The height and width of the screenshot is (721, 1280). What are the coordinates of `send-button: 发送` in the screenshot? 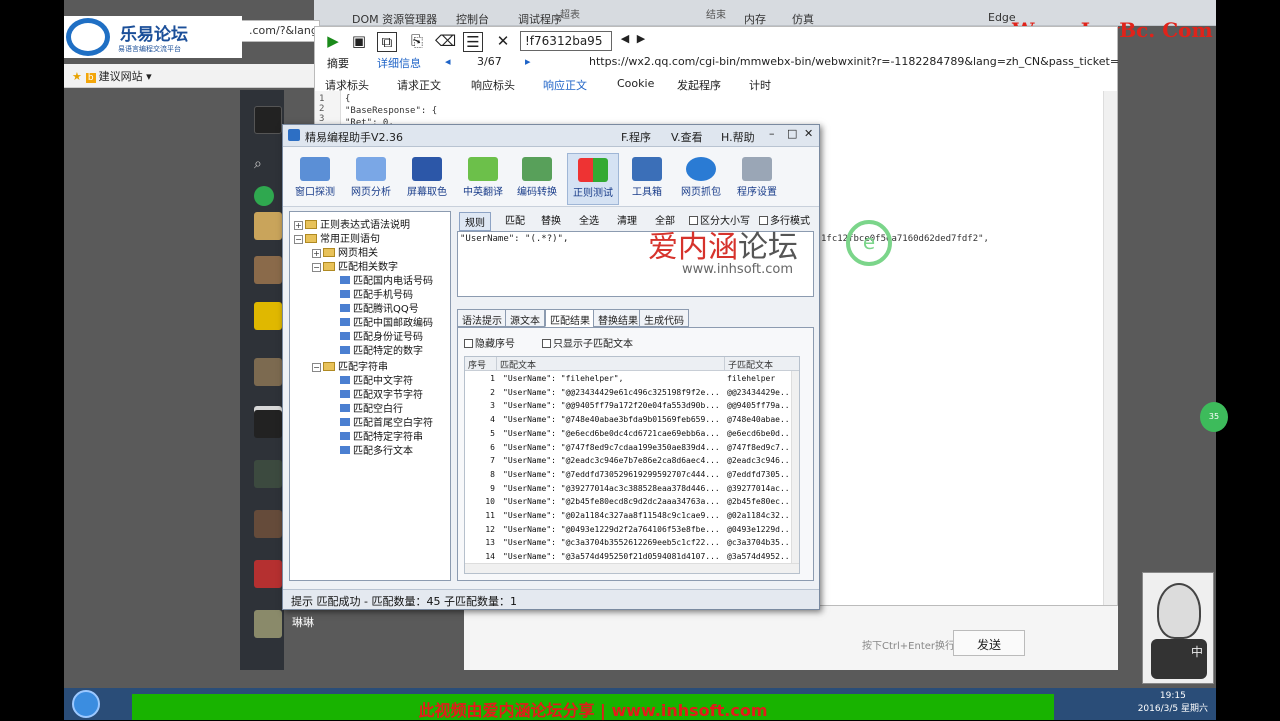 It's located at (989, 643).